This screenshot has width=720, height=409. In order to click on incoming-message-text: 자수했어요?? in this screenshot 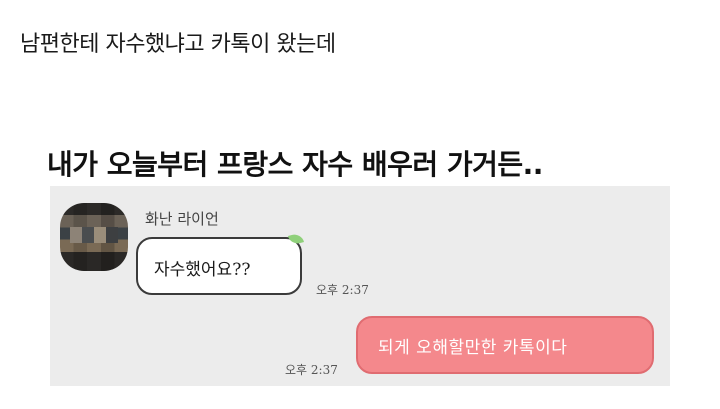, I will do `click(202, 270)`.